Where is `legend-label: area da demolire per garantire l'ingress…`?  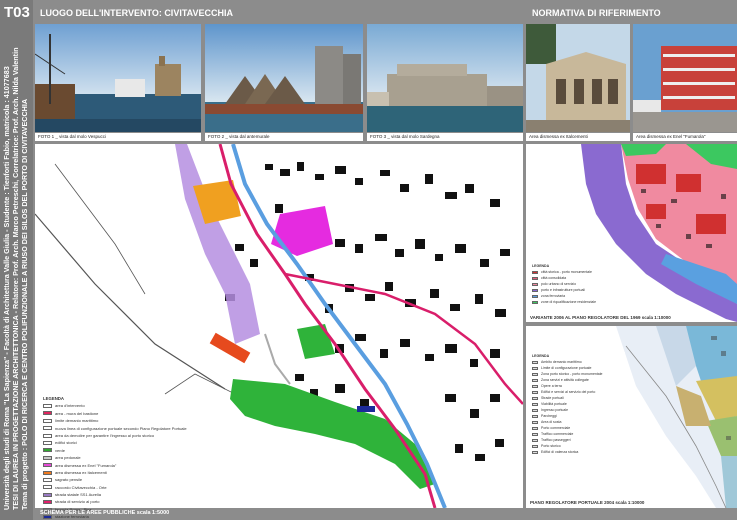 legend-label: area da demolire per garantire l'ingress… is located at coordinates (105, 435).